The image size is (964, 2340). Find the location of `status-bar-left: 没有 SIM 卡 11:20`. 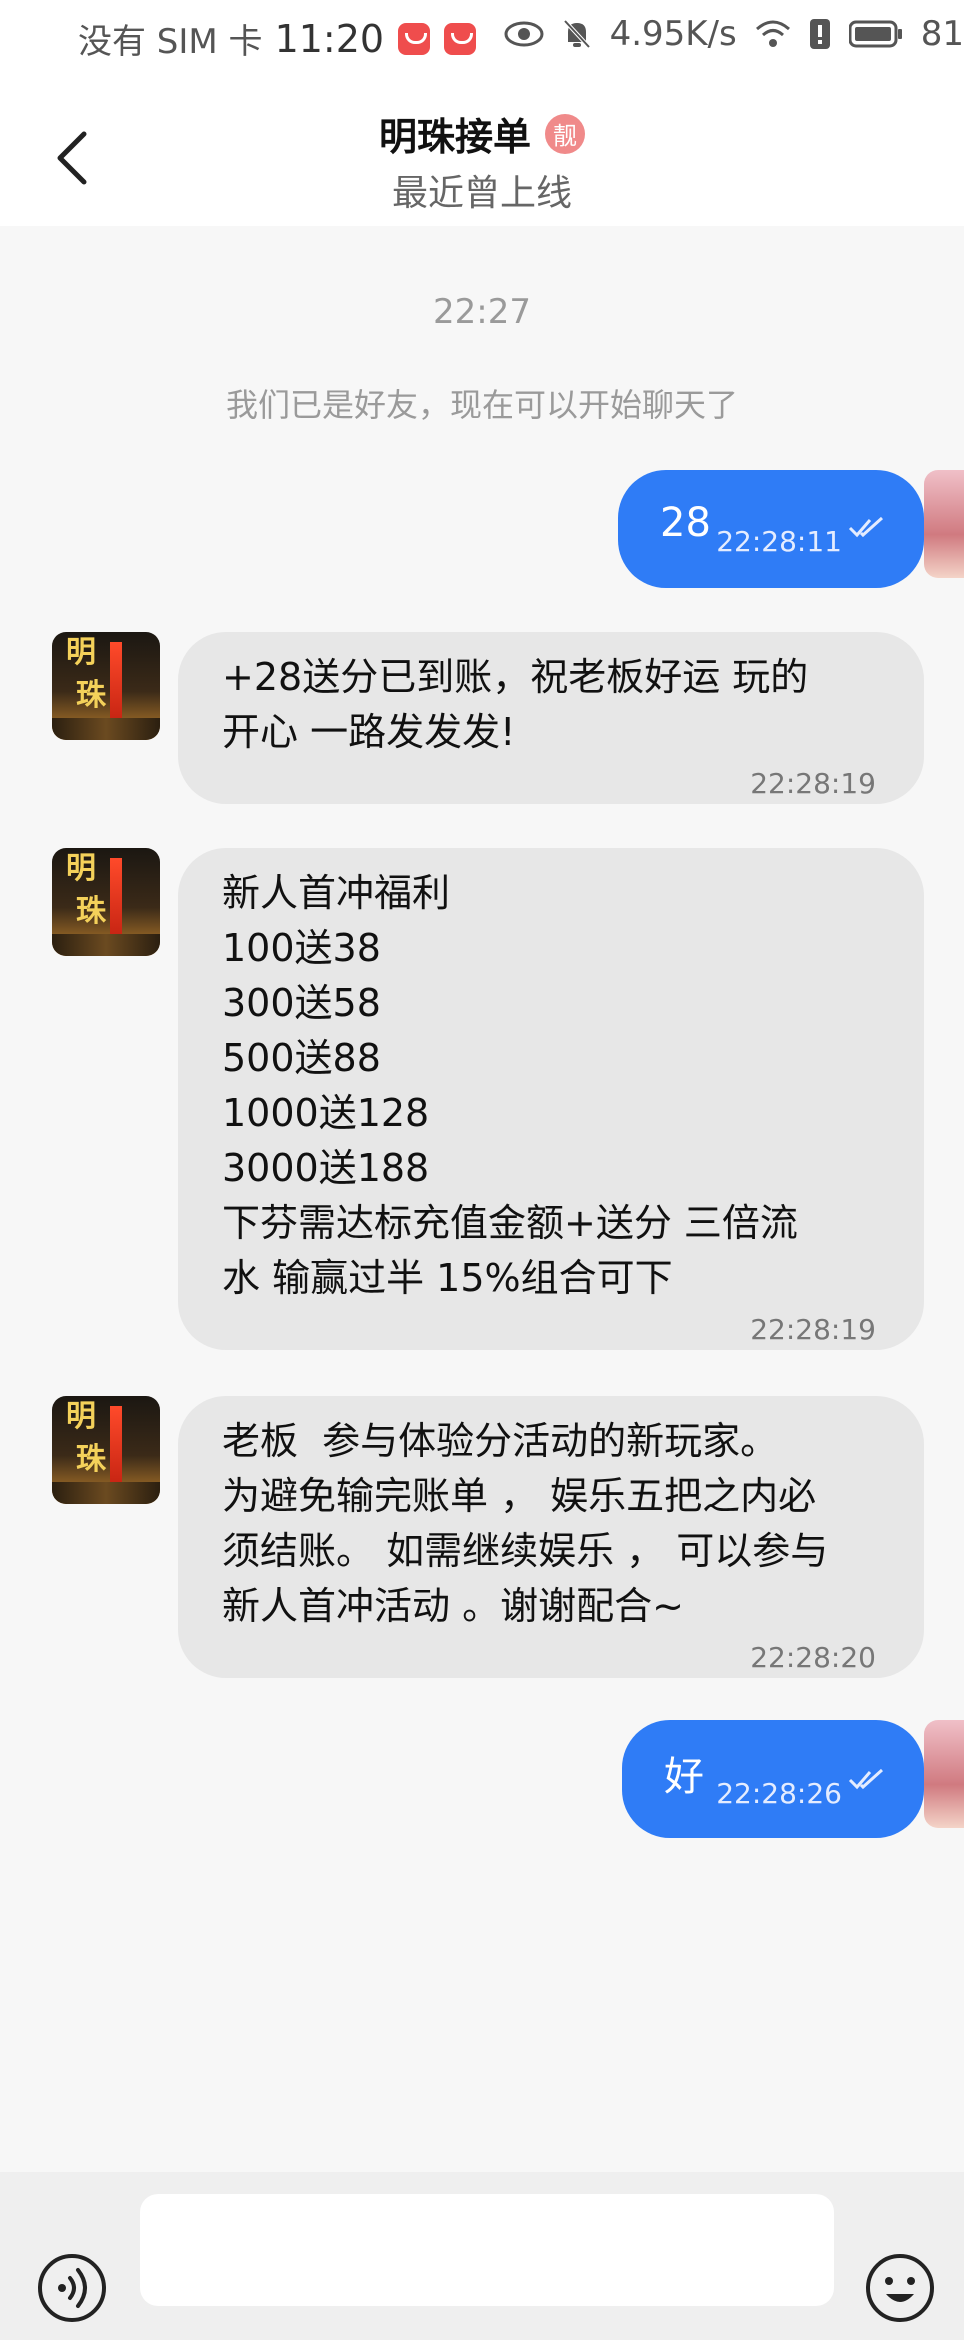

status-bar-left: 没有 SIM 卡 11:20 is located at coordinates (277, 38).